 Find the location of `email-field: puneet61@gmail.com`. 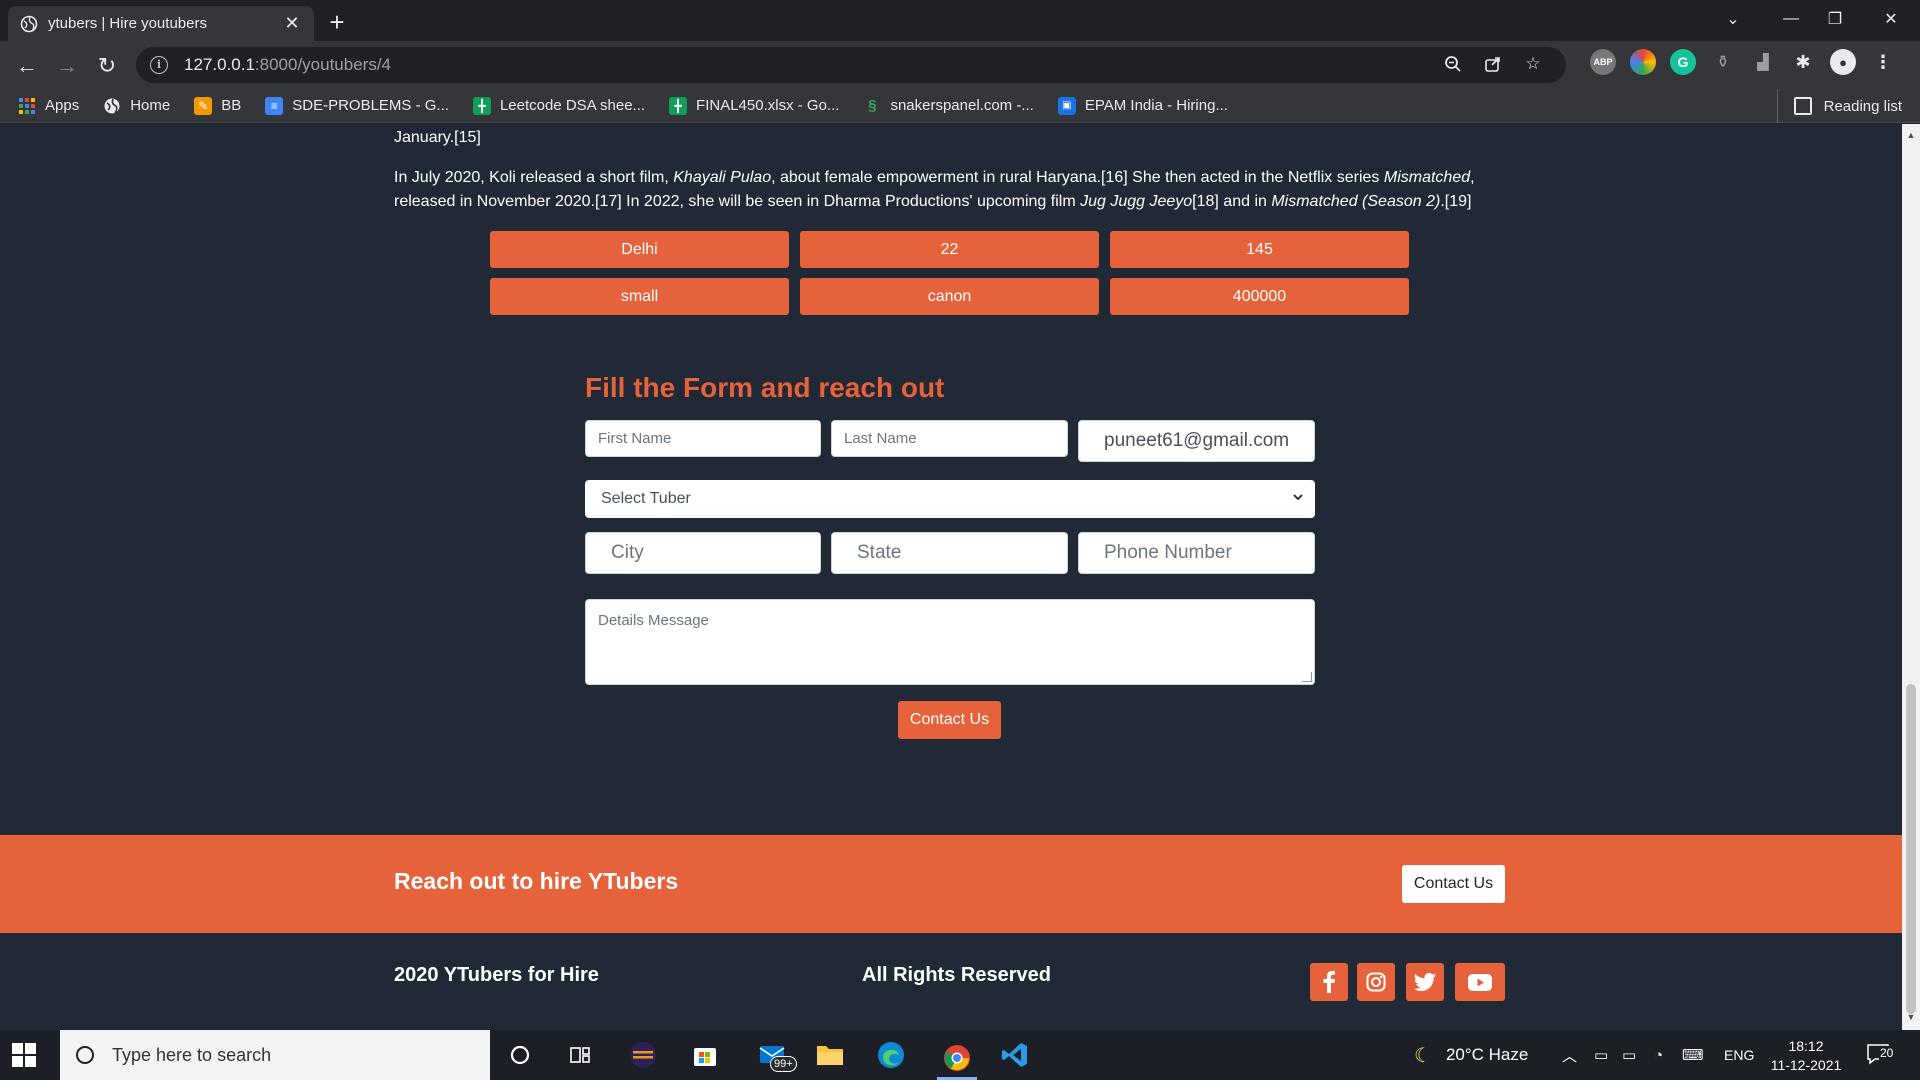

email-field: puneet61@gmail.com is located at coordinates (1196, 441).